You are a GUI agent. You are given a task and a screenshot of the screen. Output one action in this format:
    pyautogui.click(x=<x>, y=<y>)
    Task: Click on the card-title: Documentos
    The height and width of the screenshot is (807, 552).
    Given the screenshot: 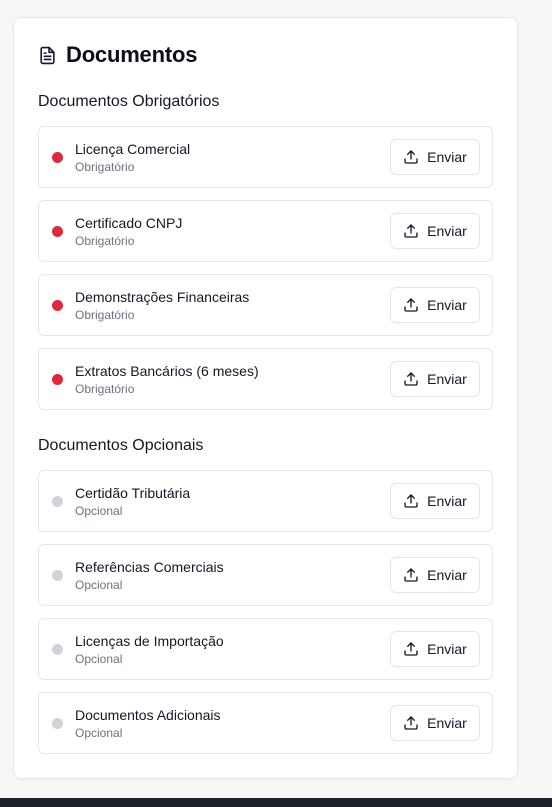 What is the action you would take?
    pyautogui.click(x=132, y=54)
    